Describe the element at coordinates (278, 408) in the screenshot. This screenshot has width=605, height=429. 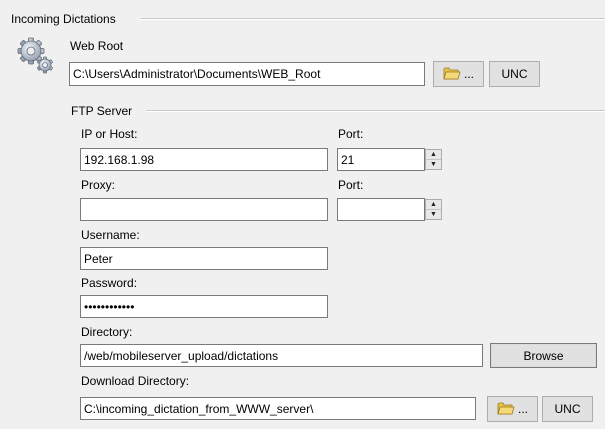
I see `download-directory-input` at that location.